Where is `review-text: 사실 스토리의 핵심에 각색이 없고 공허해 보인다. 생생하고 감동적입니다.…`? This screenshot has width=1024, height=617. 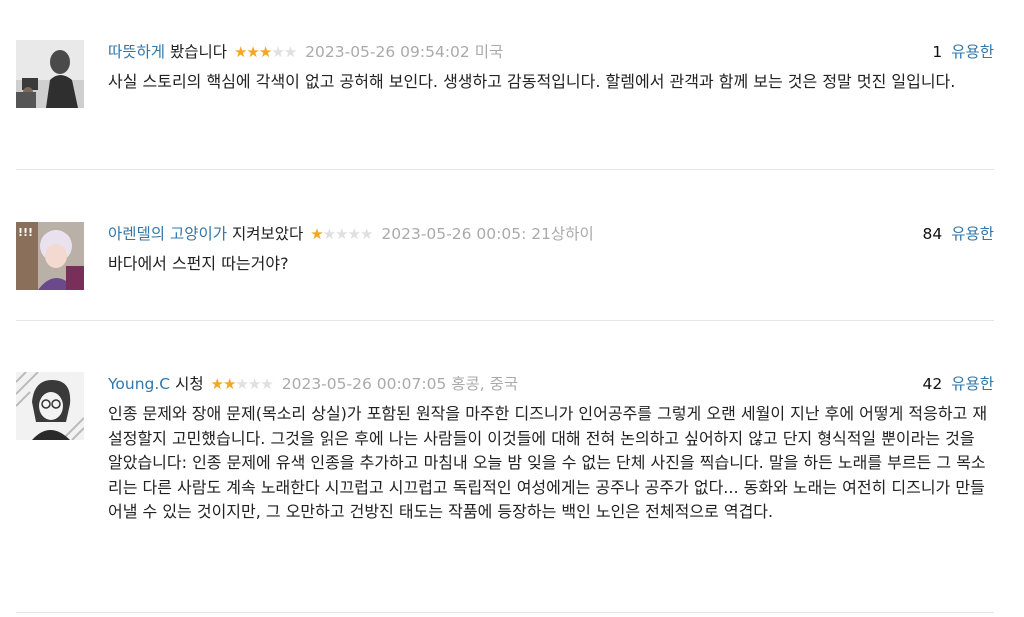 review-text: 사실 스토리의 핵심에 각색이 없고 공허해 보인다. 생생하고 감동적입니다.… is located at coordinates (532, 81).